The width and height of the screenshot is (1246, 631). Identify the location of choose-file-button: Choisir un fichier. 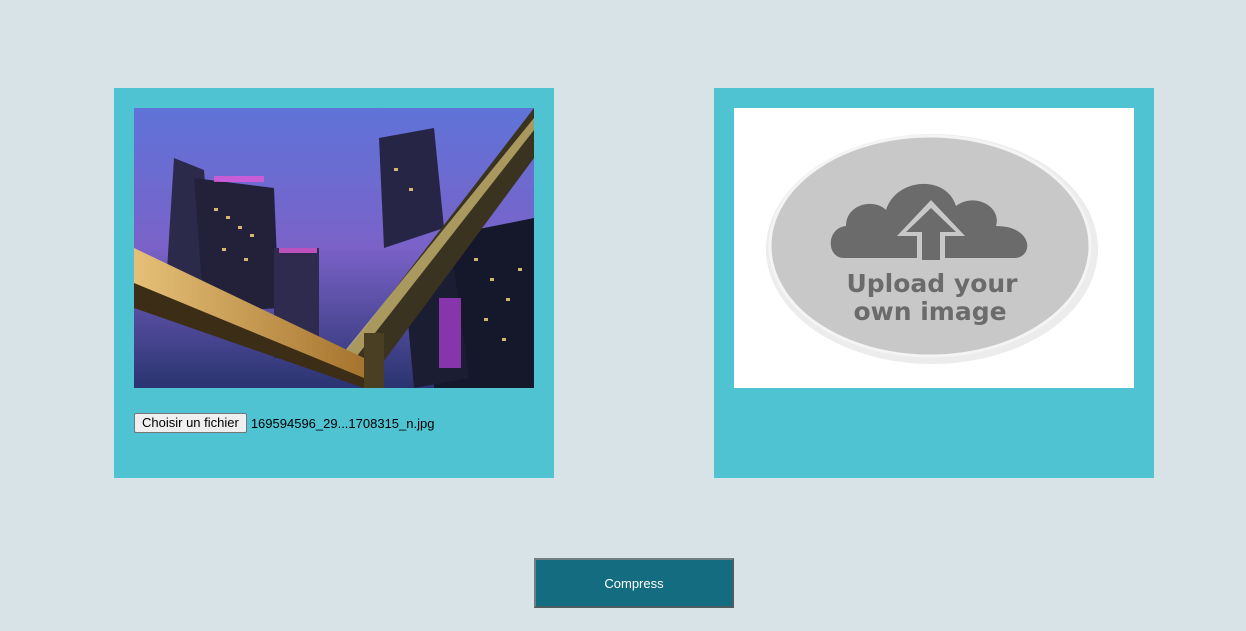
(190, 423).